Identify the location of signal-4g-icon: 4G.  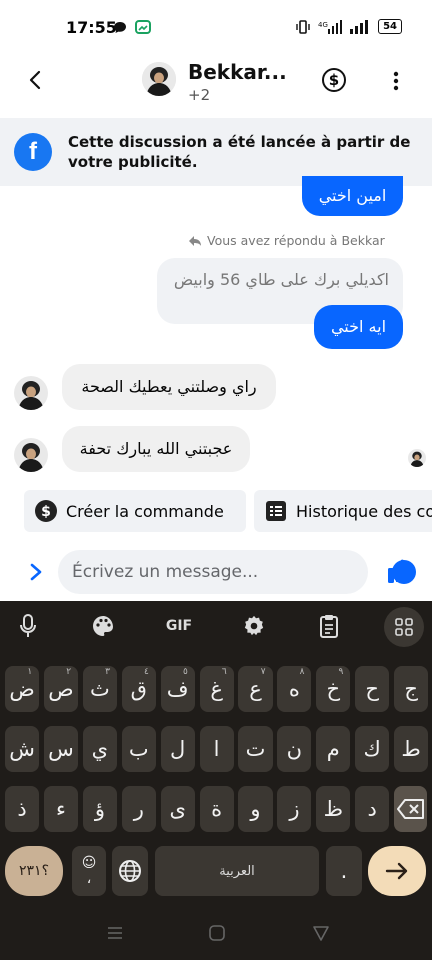
(330, 26).